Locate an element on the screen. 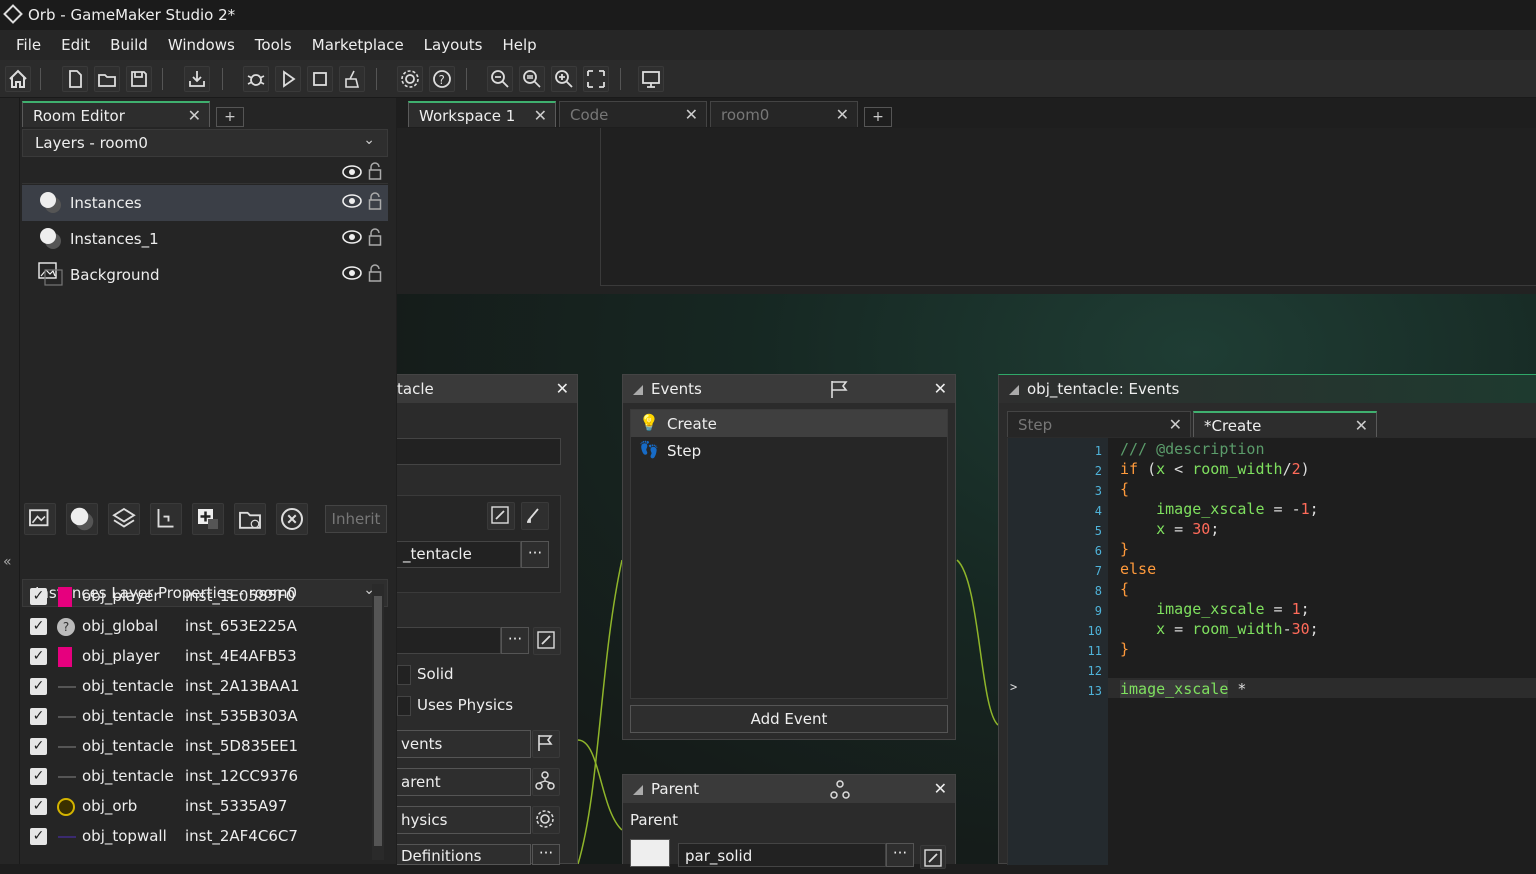 This screenshot has width=1536, height=874. add-instance-layer-icon is located at coordinates (82, 519).